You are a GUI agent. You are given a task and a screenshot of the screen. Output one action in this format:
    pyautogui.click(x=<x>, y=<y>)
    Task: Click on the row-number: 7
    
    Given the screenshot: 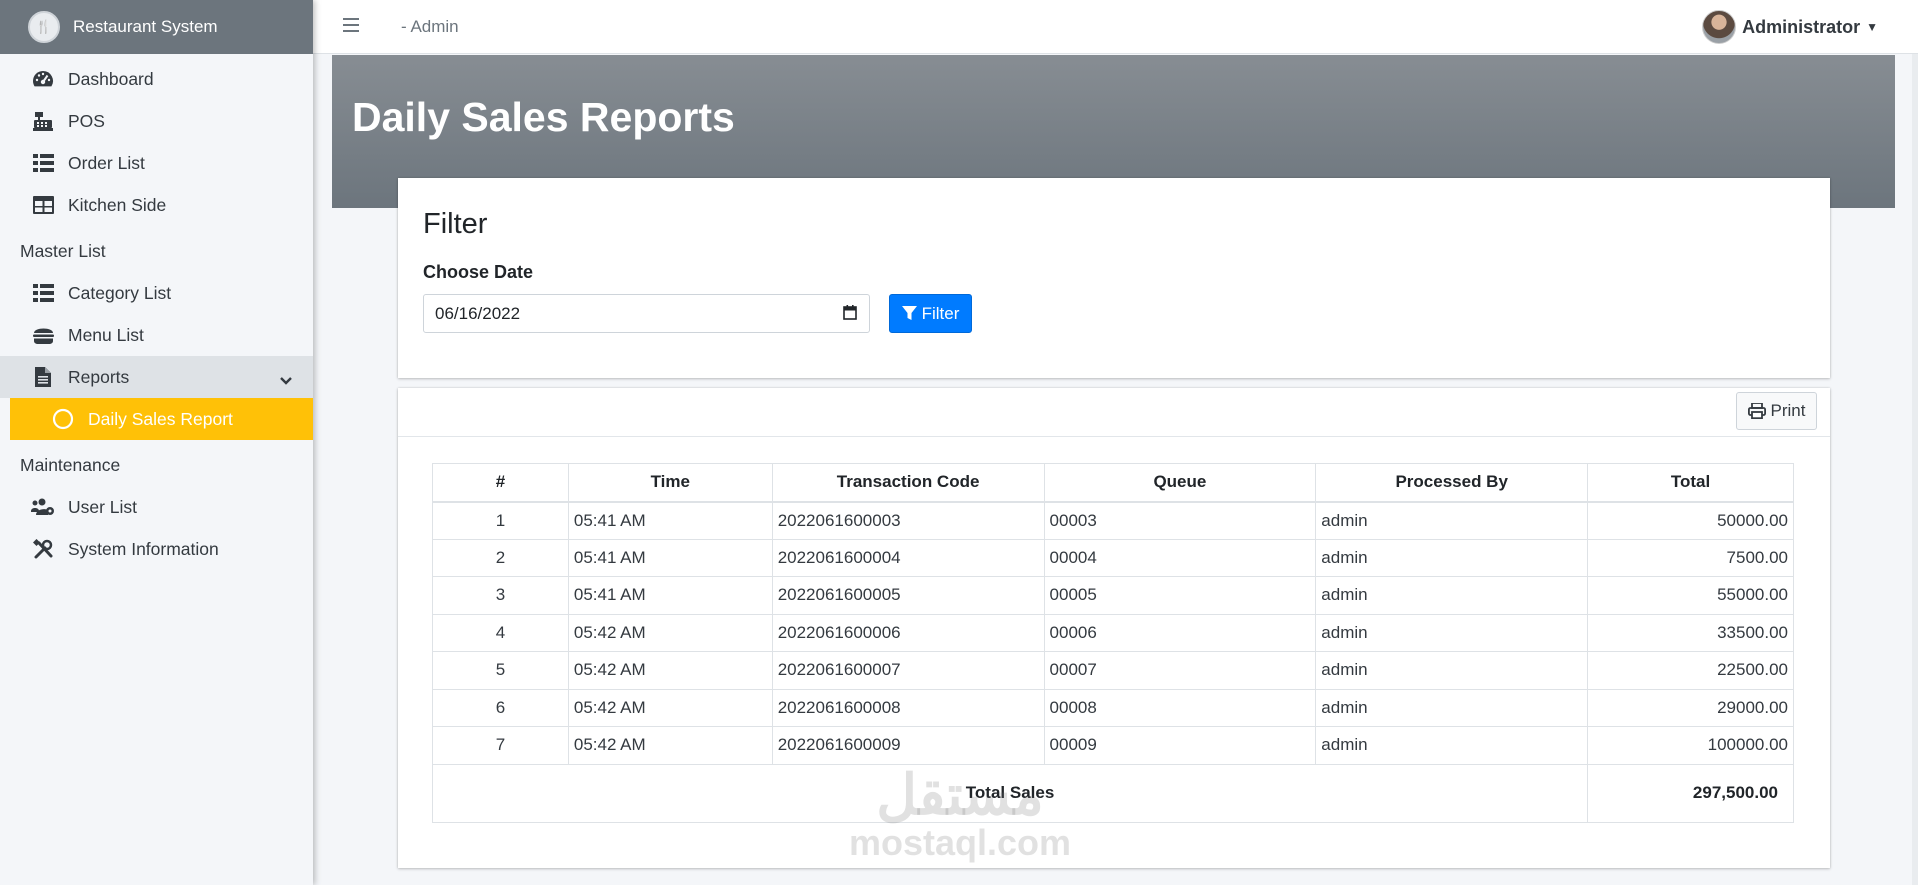 What is the action you would take?
    pyautogui.click(x=500, y=745)
    